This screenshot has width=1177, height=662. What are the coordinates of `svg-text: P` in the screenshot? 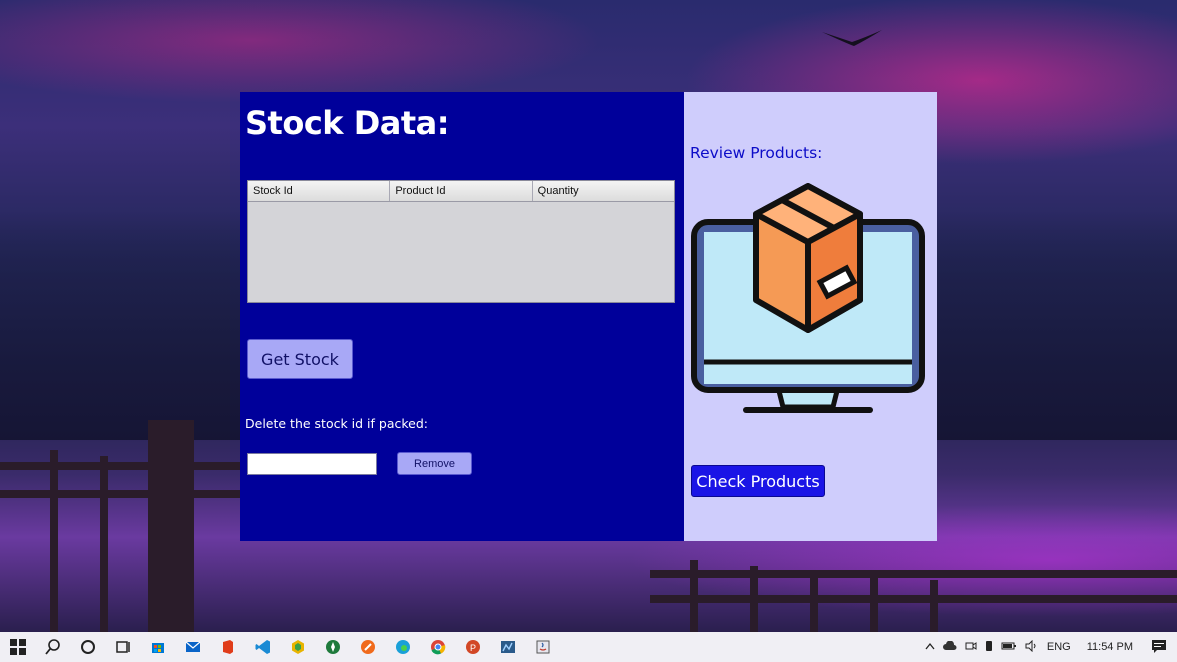 It's located at (473, 648).